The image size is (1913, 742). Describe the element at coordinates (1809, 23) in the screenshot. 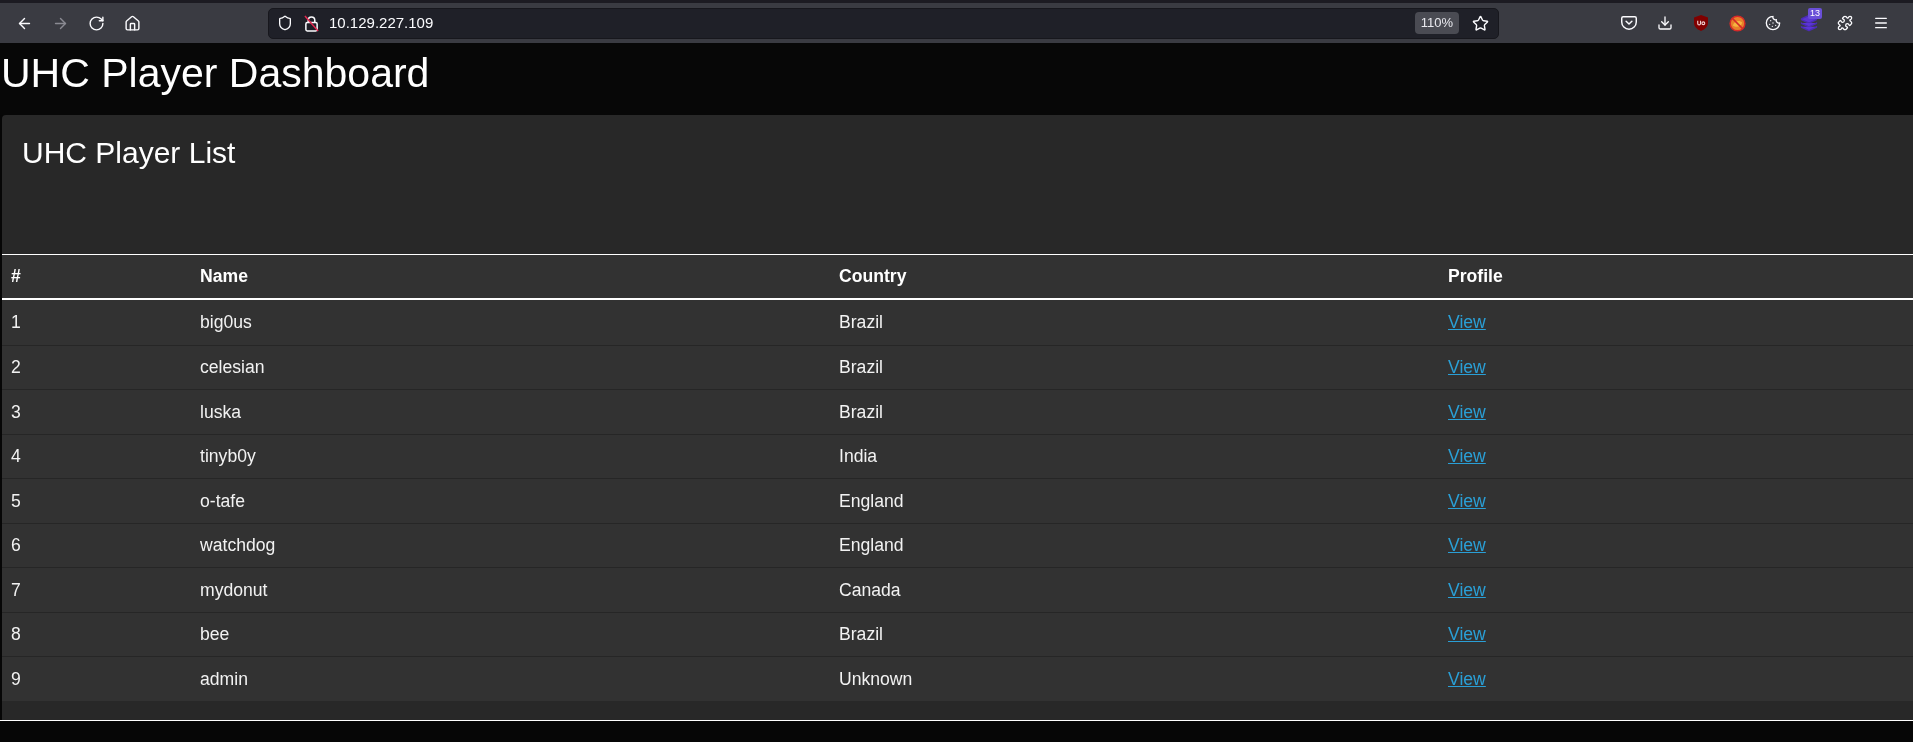

I see `layers-extension-button: 13` at that location.